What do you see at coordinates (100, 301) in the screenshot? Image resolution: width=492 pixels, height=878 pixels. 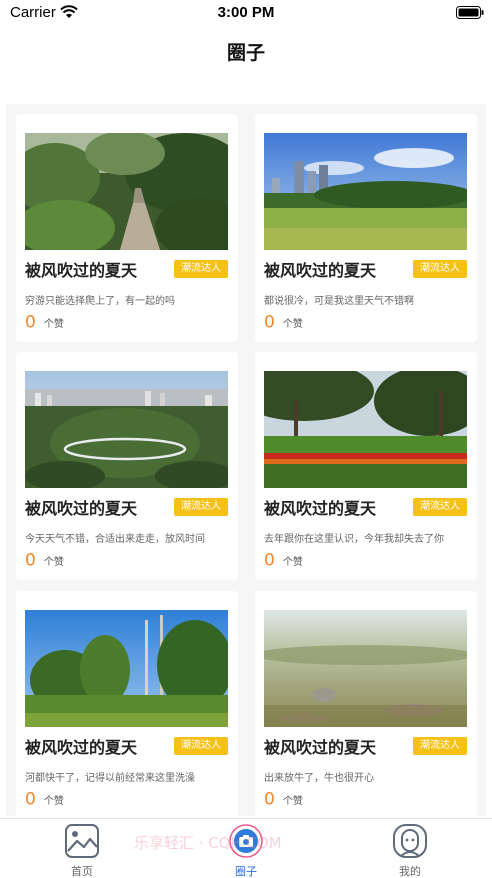 I see `post-description: 穷游只能选择爬上了，有一起的吗` at bounding box center [100, 301].